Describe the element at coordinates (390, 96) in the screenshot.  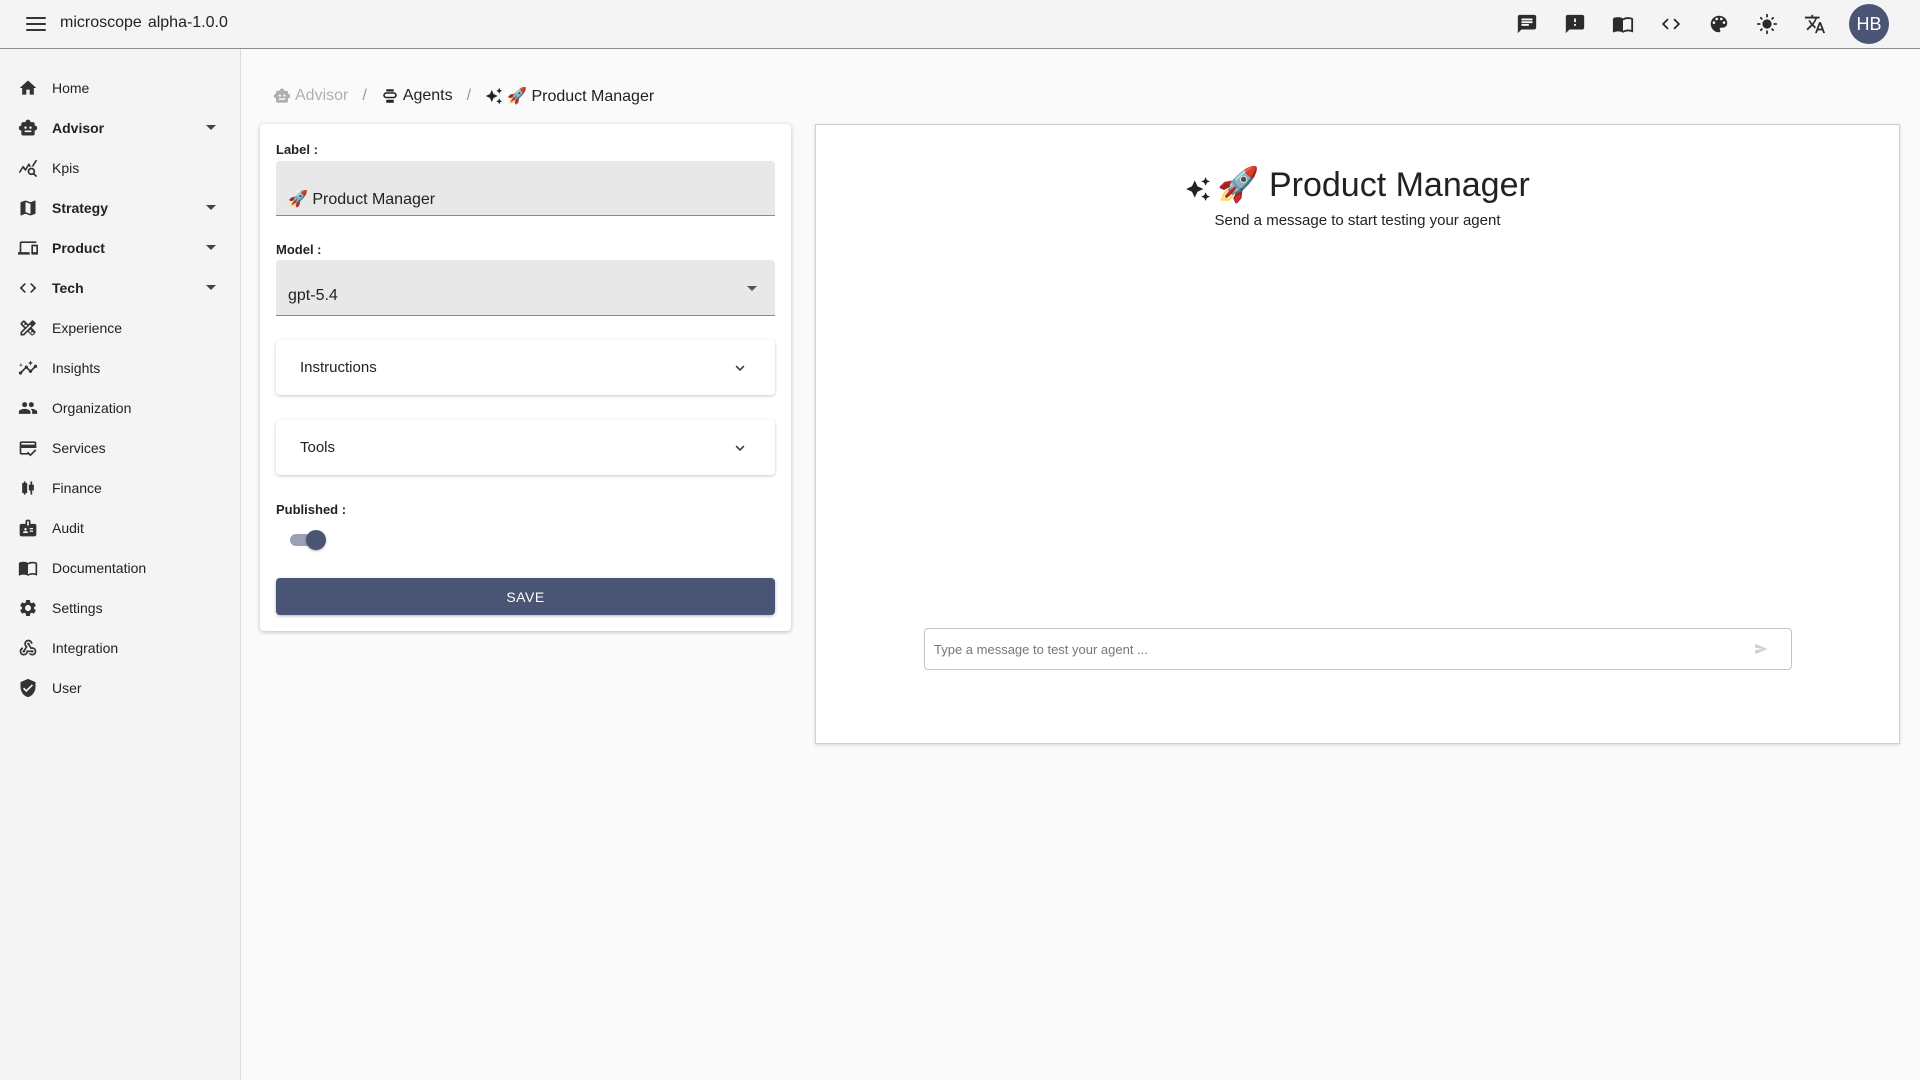
I see `agent-icon` at that location.